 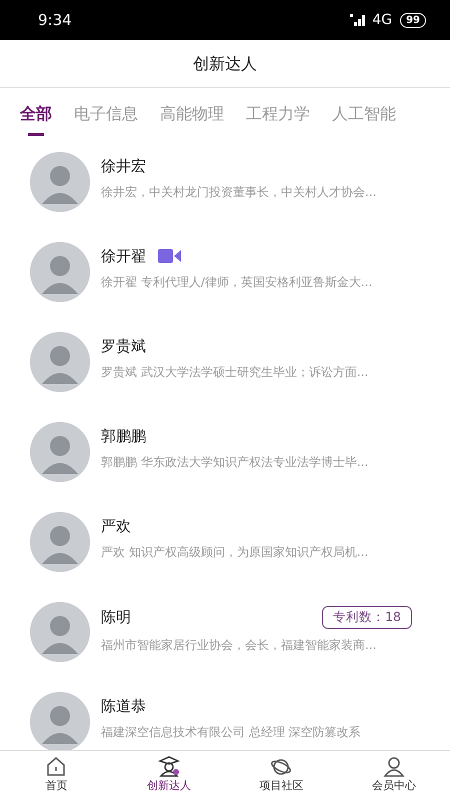 I want to click on home-icon, so click(x=56, y=767).